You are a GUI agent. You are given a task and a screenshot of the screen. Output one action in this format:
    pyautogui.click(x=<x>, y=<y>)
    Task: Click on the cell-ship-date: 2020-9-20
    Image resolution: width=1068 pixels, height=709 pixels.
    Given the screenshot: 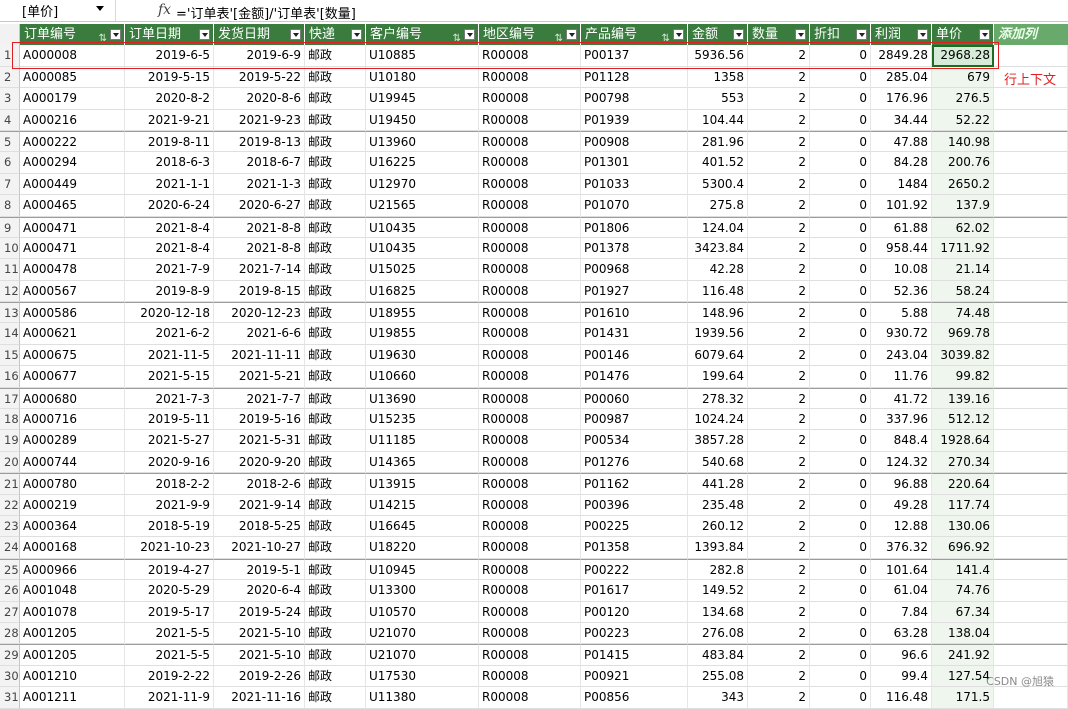 What is the action you would take?
    pyautogui.click(x=259, y=462)
    